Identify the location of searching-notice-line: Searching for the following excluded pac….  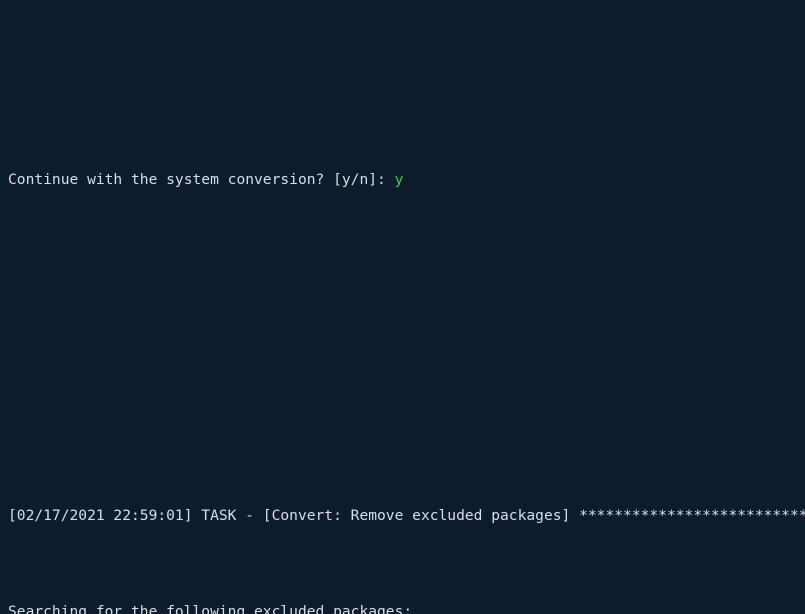
(210, 608).